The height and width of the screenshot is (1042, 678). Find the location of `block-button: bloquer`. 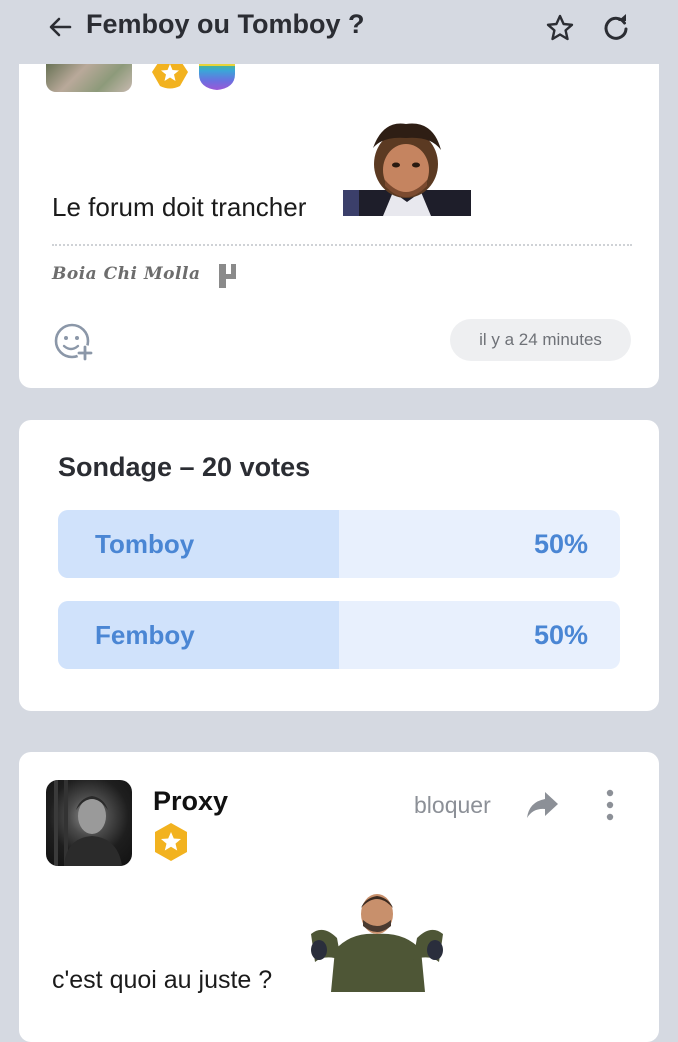

block-button: bloquer is located at coordinates (452, 805).